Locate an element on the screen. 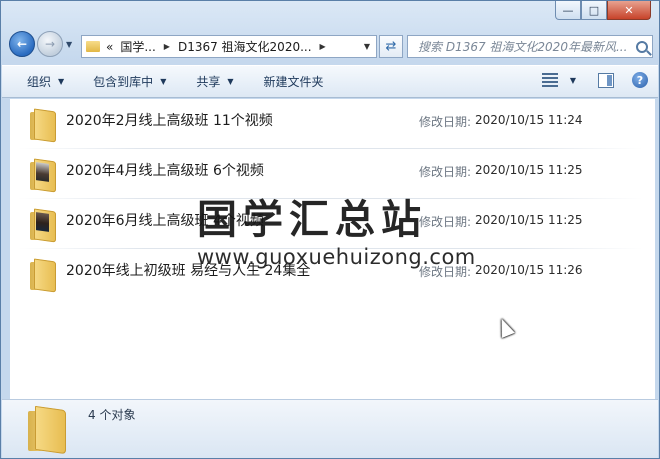 The width and height of the screenshot is (660, 459). address-bar: « 国学... ▶ D1367 祖海文化2020... ▶ ▼ is located at coordinates (229, 46).